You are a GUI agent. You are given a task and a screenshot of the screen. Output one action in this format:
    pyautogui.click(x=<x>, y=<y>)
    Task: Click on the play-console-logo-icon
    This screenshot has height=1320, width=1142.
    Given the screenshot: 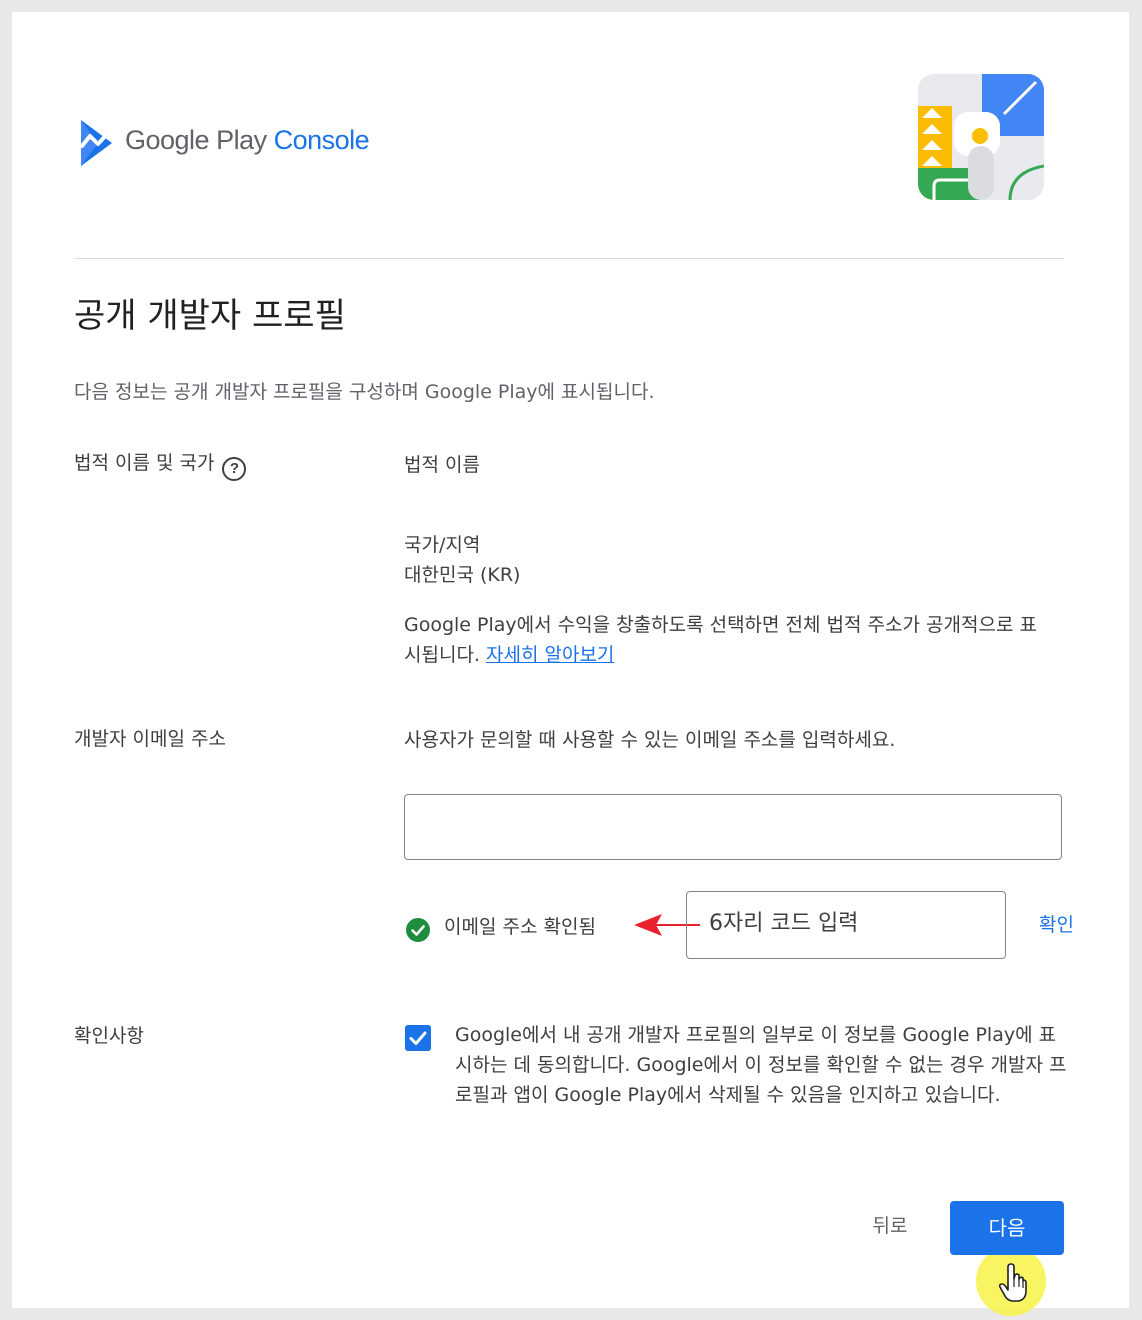 What is the action you would take?
    pyautogui.click(x=96, y=143)
    